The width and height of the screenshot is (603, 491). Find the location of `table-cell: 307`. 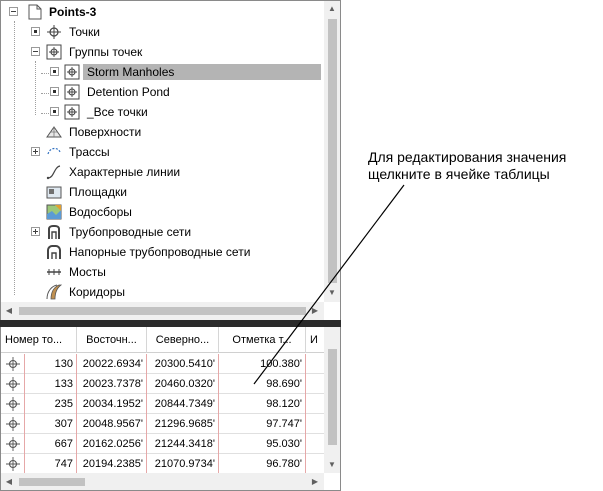

table-cell: 307 is located at coordinates (51, 424).